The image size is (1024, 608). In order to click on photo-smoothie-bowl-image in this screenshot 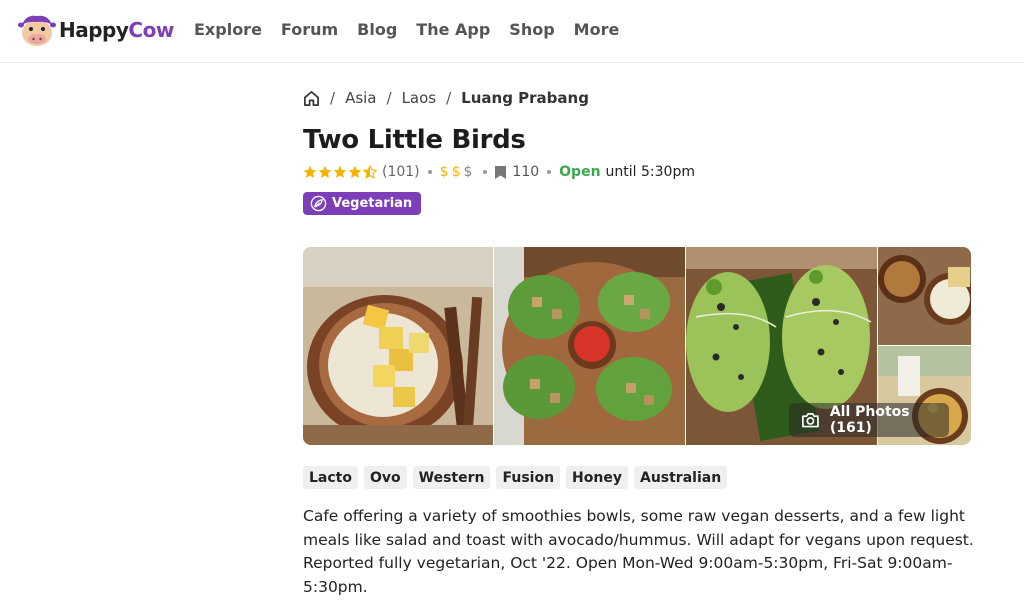, I will do `click(398, 346)`.